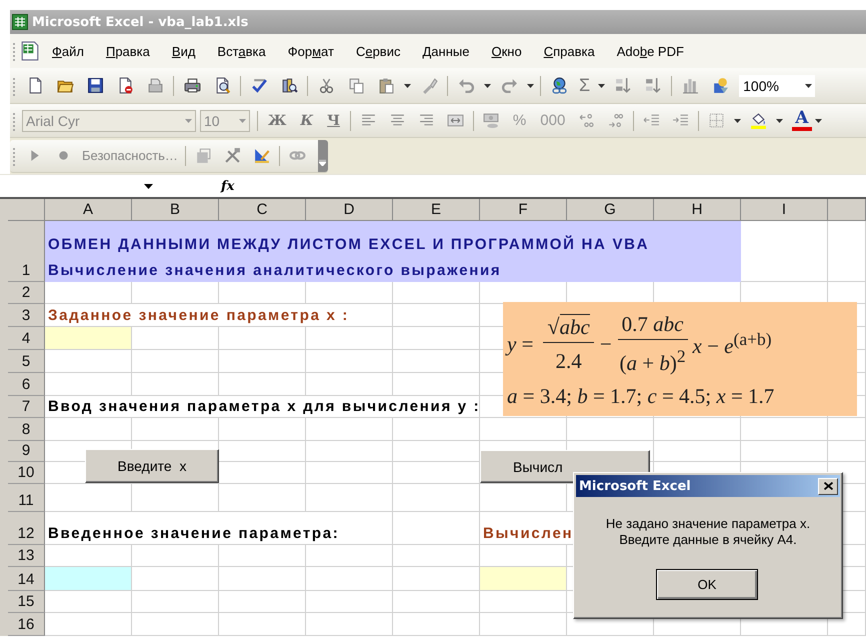 The width and height of the screenshot is (866, 637). What do you see at coordinates (232, 155) in the screenshot?
I see `tools-icon` at bounding box center [232, 155].